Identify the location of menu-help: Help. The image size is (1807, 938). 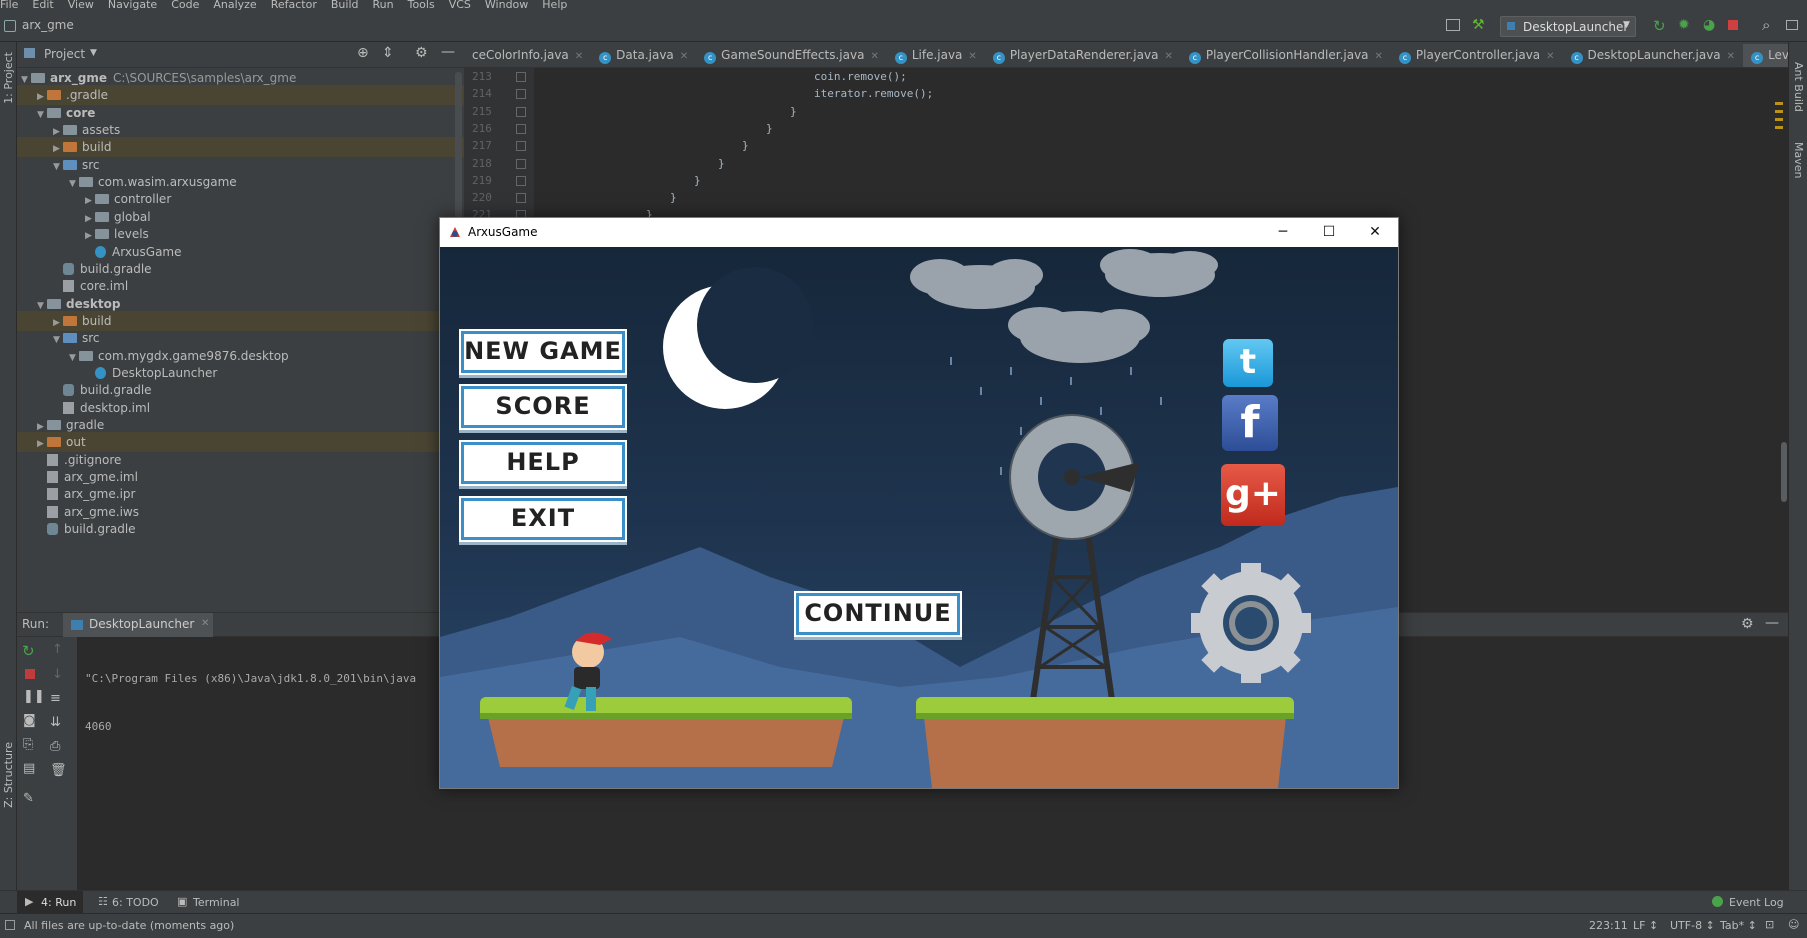
(554, 5).